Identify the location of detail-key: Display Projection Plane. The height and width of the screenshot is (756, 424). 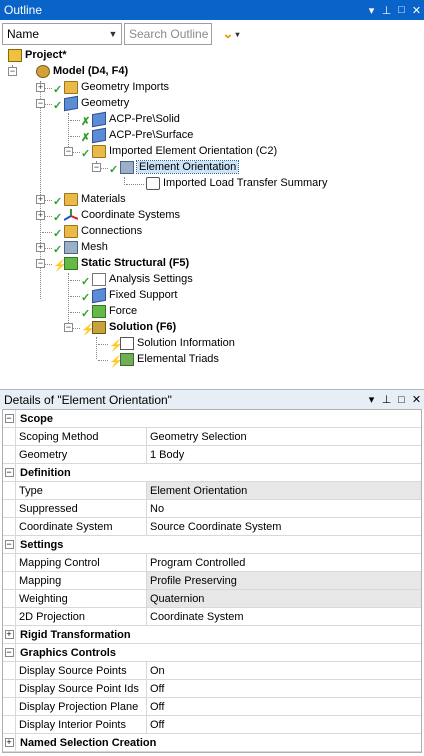
(81, 706).